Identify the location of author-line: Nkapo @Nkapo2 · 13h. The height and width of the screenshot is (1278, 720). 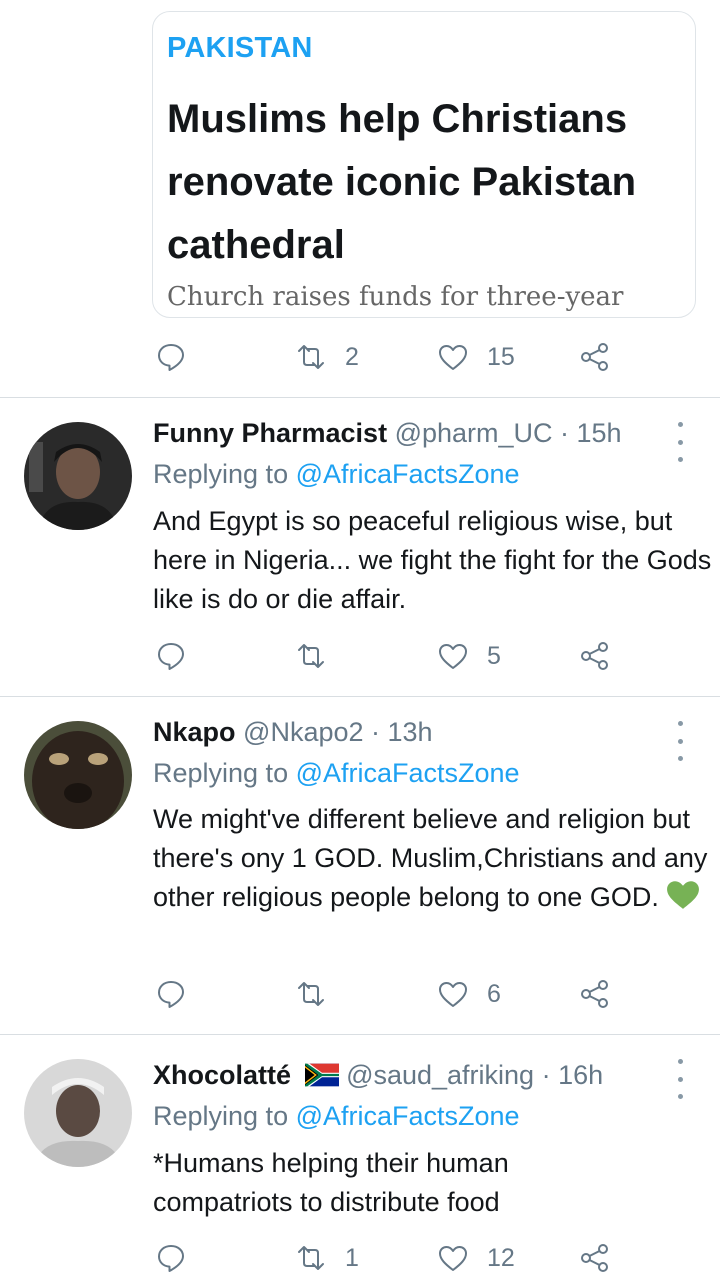
(293, 732).